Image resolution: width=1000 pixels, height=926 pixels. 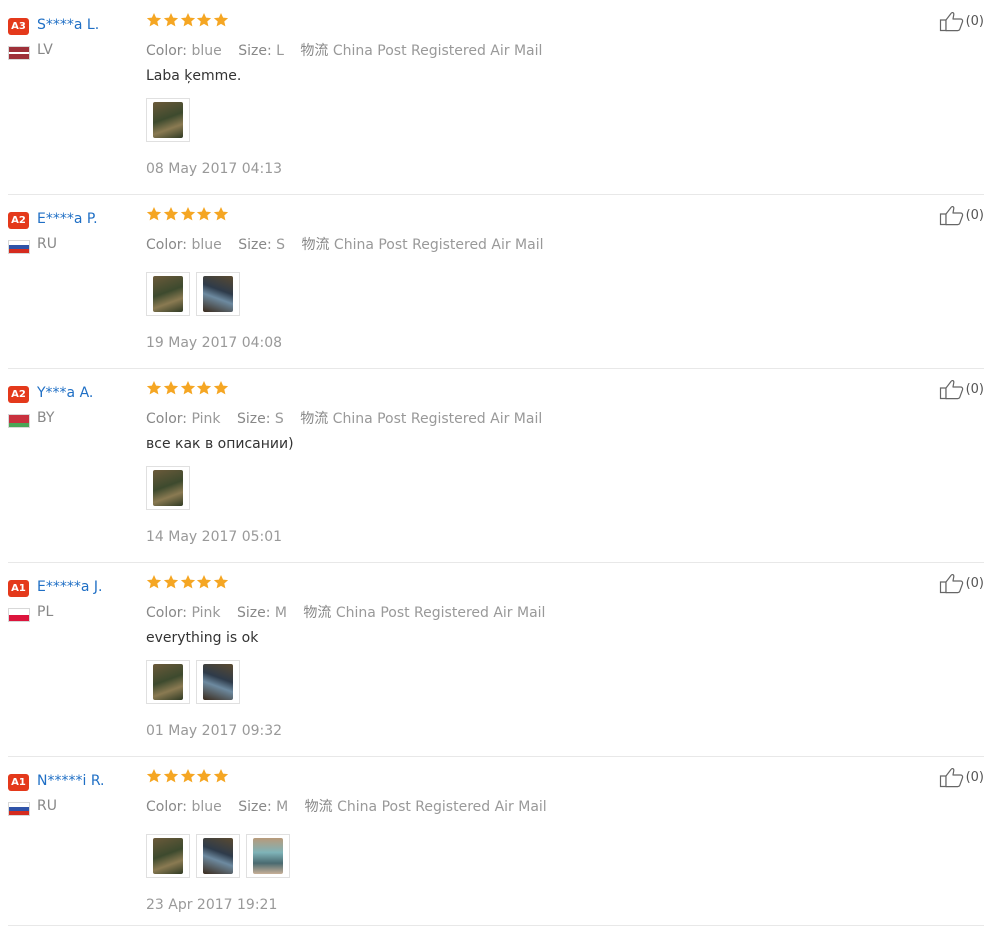 What do you see at coordinates (65, 393) in the screenshot?
I see `reviewer-name-link: Y***a A.` at bounding box center [65, 393].